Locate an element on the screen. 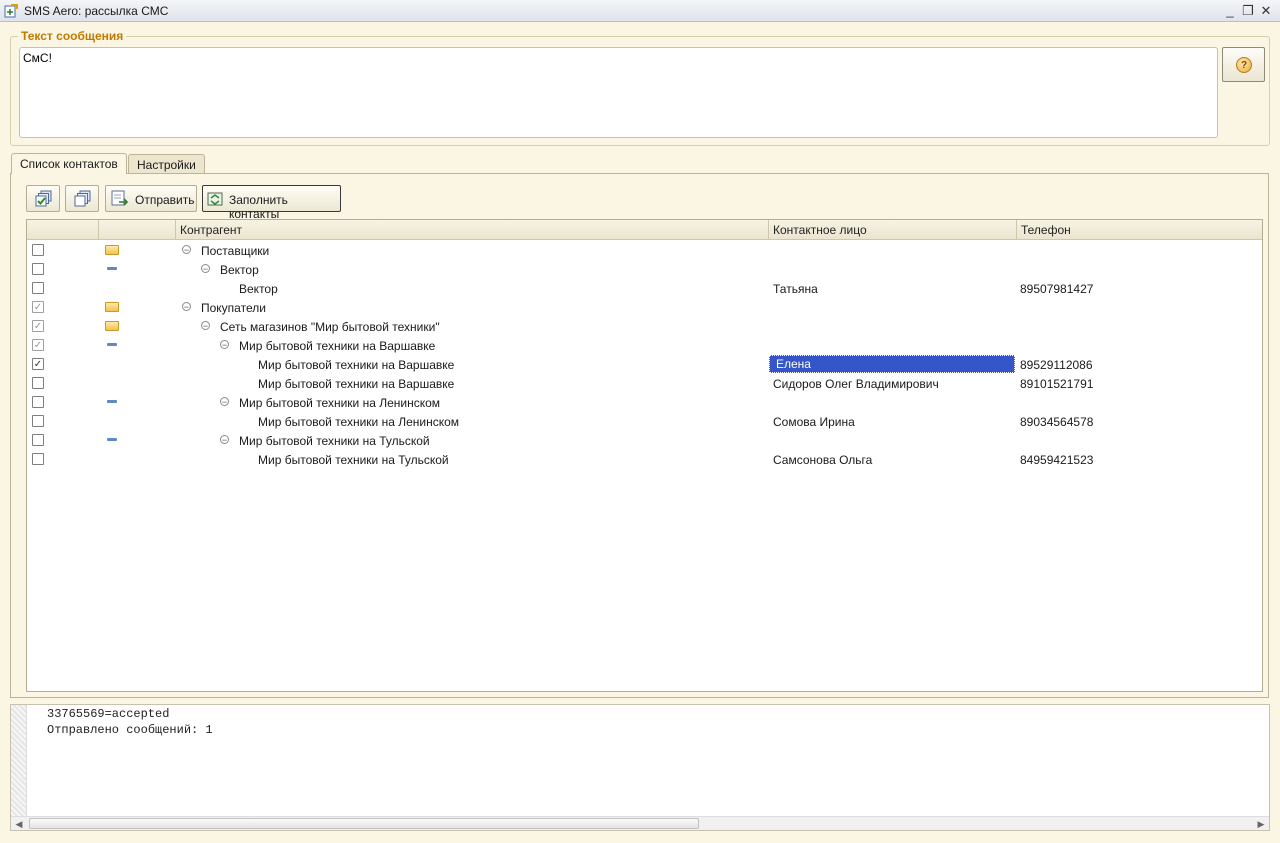  app-icon is located at coordinates (11, 11).